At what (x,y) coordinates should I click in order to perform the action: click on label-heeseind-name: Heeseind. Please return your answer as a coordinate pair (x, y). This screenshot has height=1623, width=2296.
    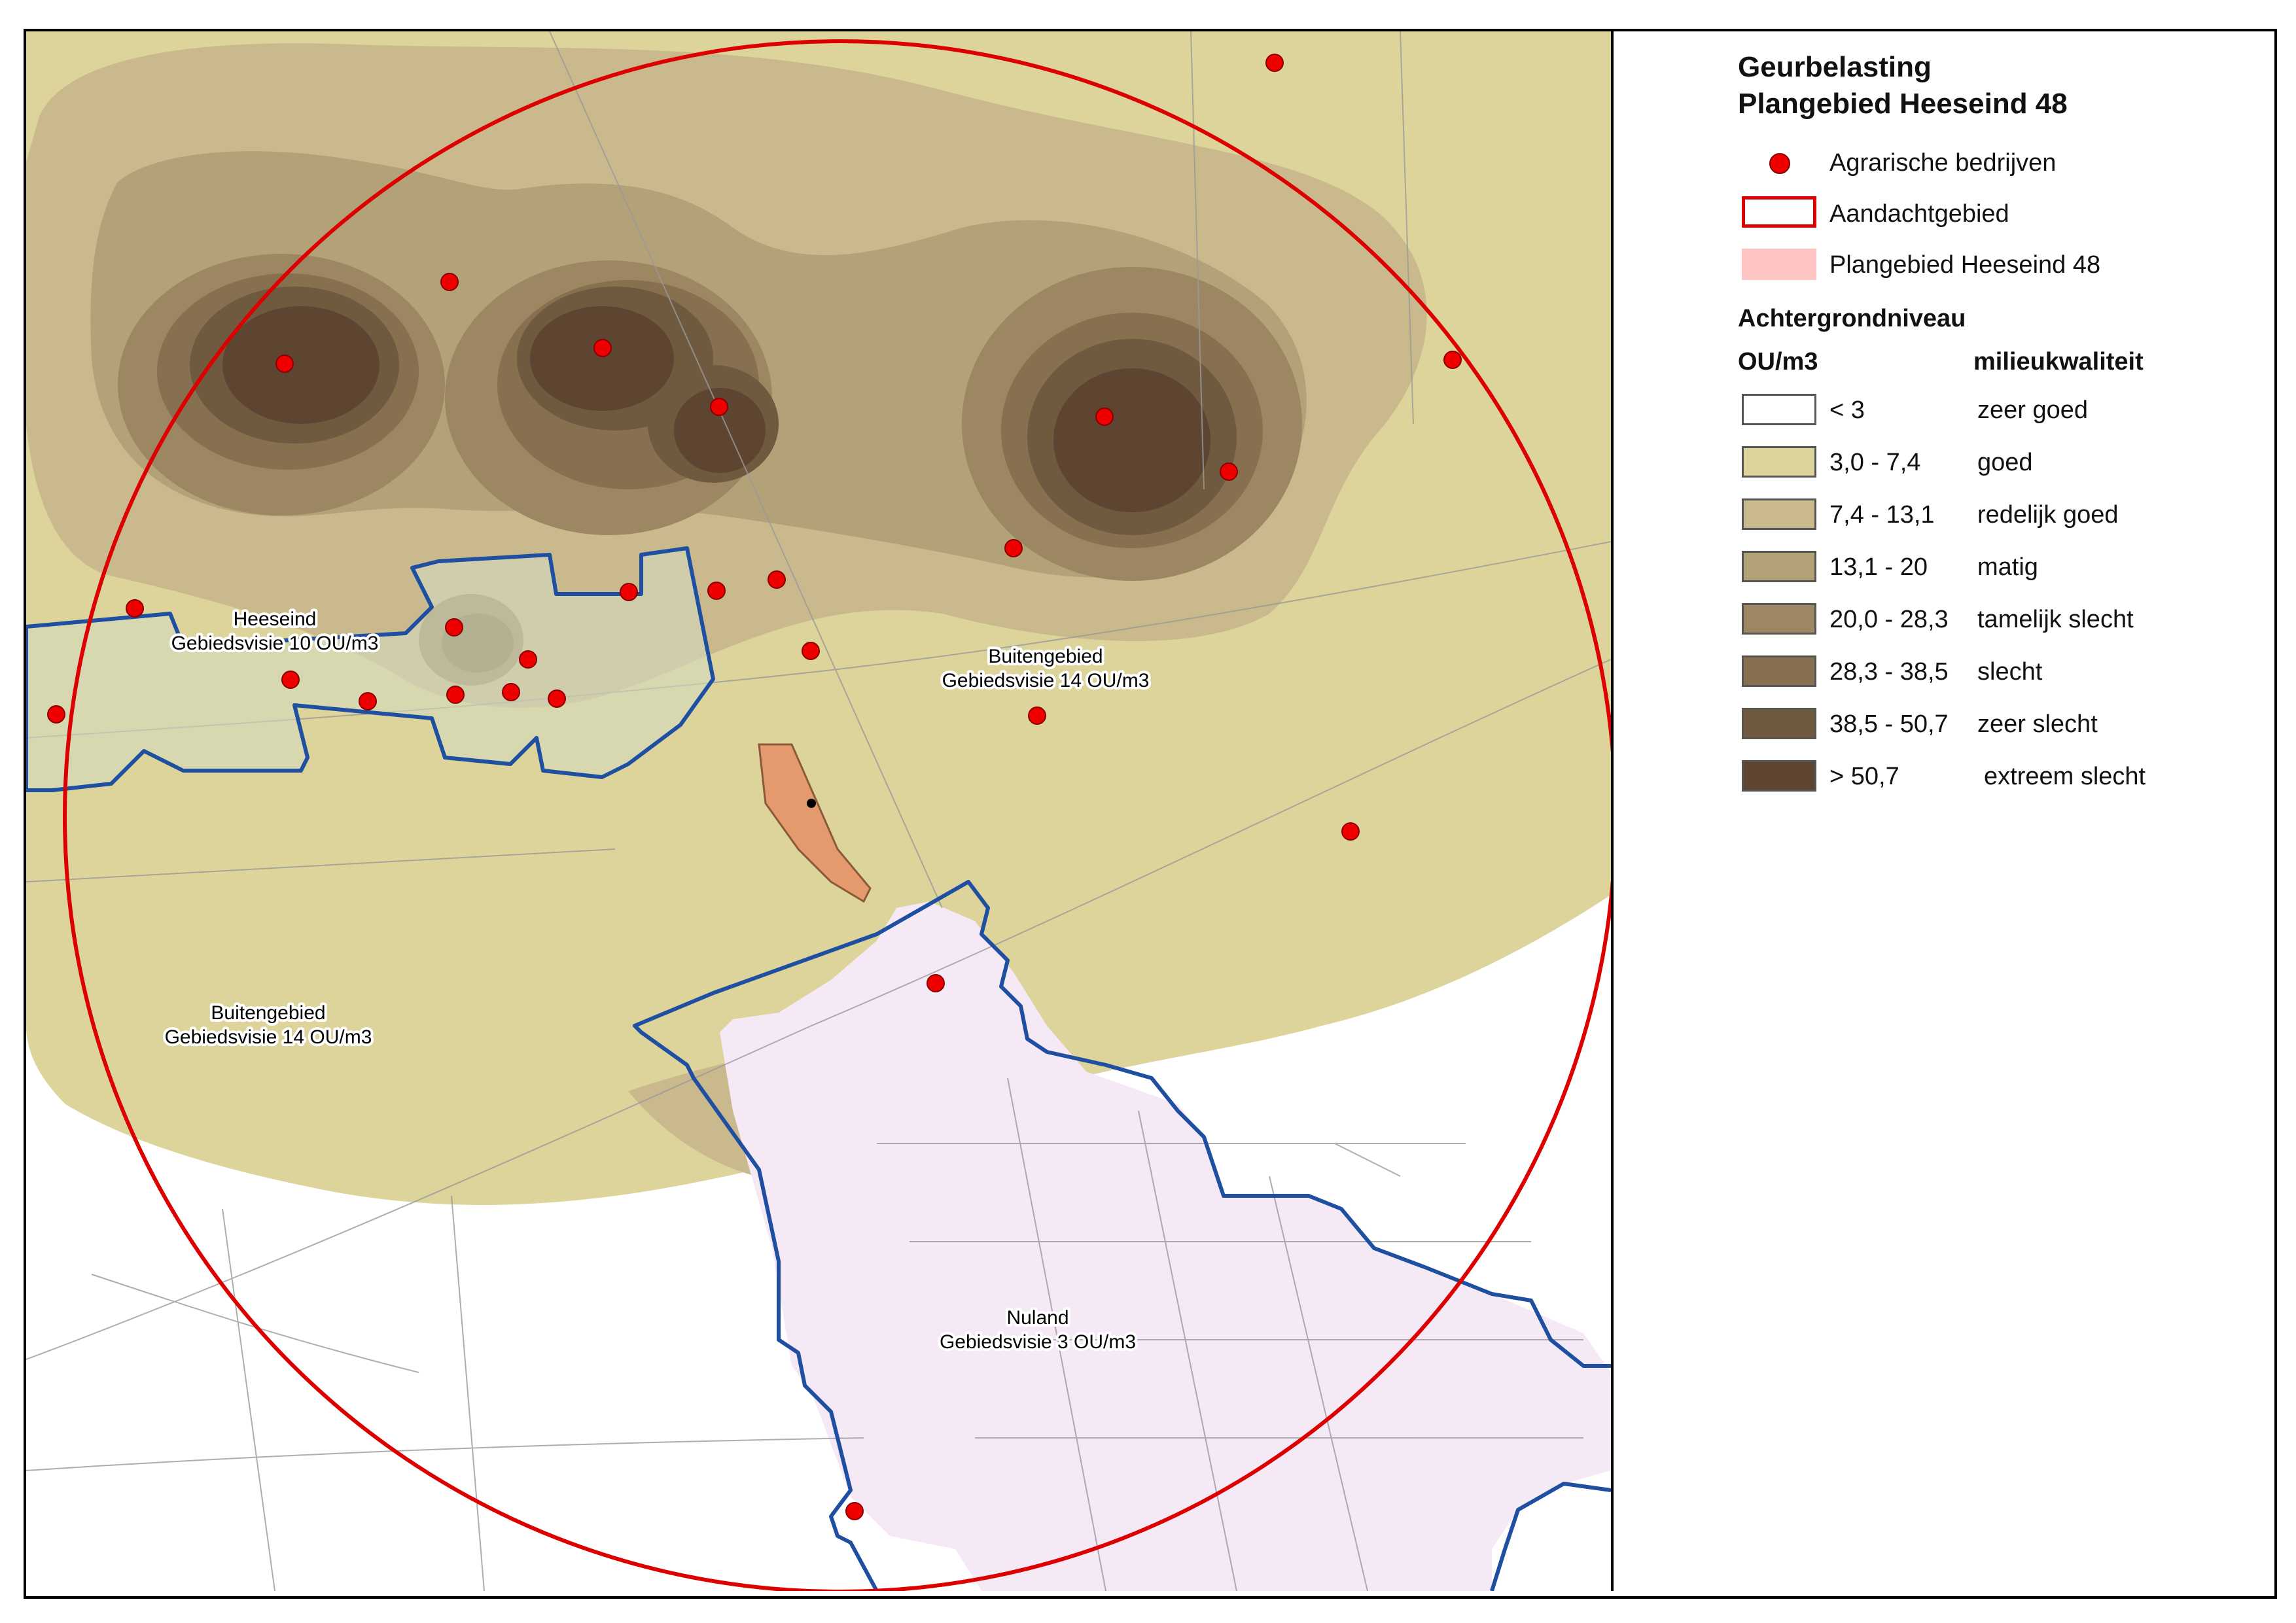
    Looking at the image, I should click on (275, 619).